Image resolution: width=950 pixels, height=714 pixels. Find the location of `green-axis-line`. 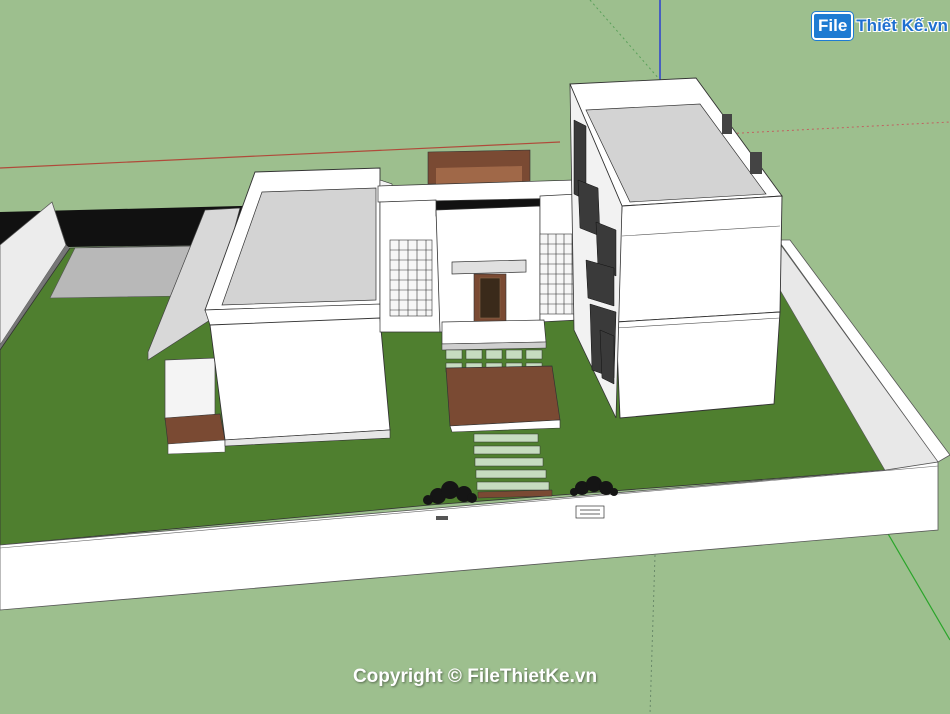

green-axis-line is located at coordinates (914, 580).